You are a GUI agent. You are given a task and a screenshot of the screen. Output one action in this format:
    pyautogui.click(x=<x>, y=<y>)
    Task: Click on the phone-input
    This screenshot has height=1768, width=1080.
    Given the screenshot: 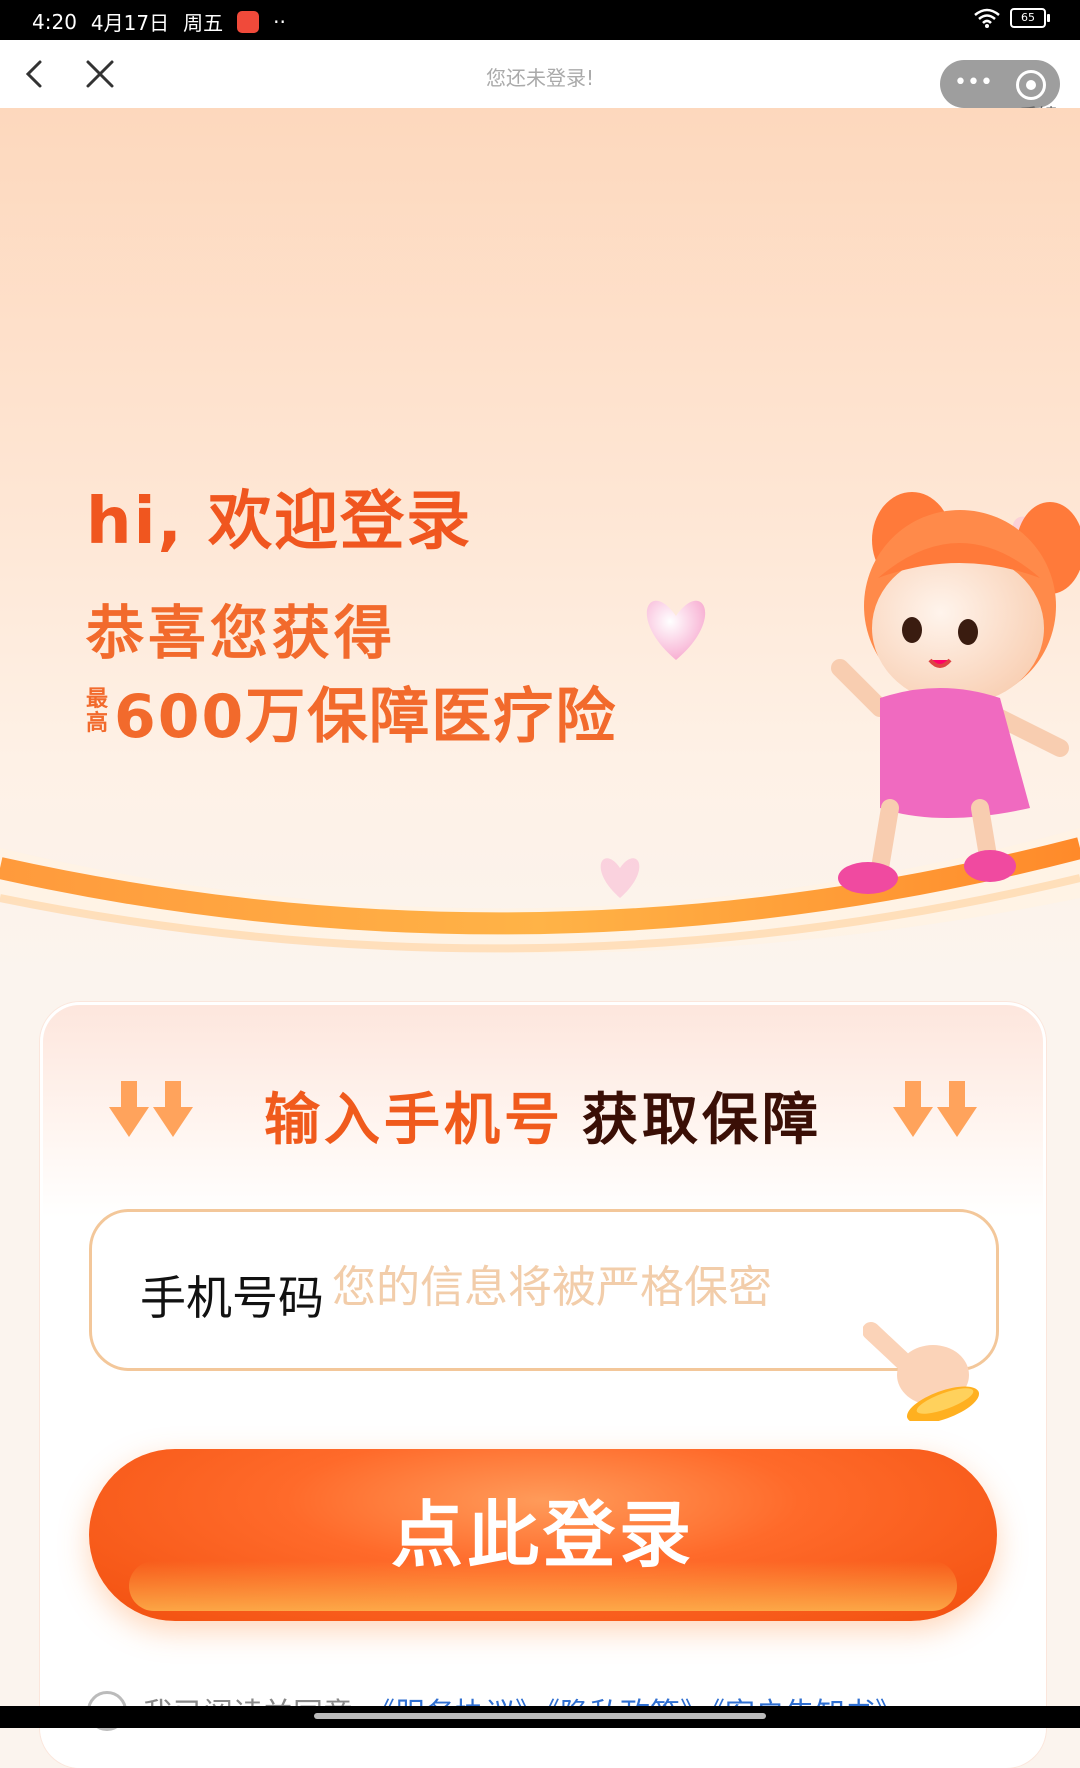 What is the action you would take?
    pyautogui.click(x=612, y=1287)
    